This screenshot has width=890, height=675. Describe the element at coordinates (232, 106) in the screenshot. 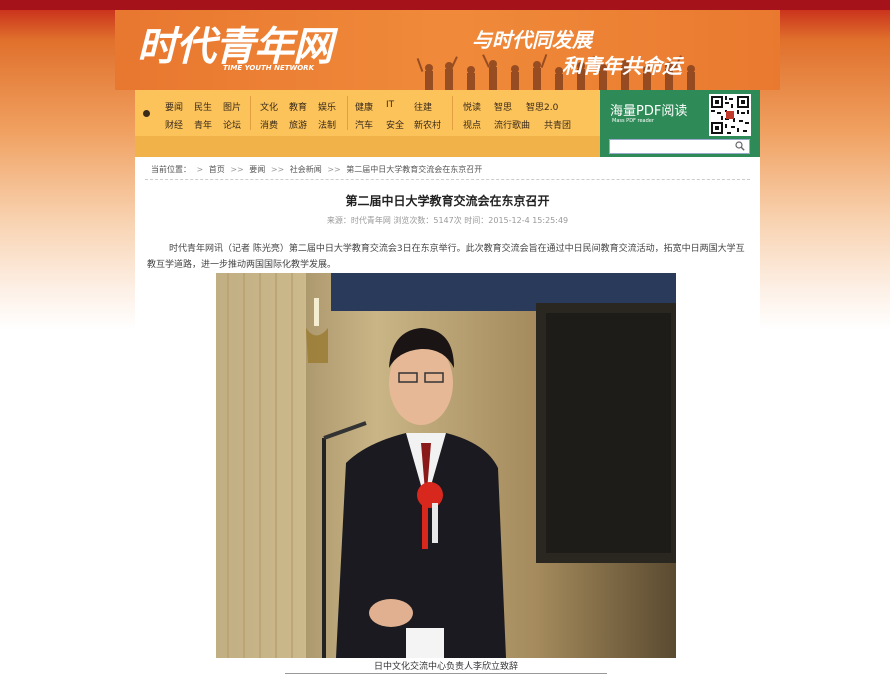

I see `nav-item-tupian: 图片` at that location.